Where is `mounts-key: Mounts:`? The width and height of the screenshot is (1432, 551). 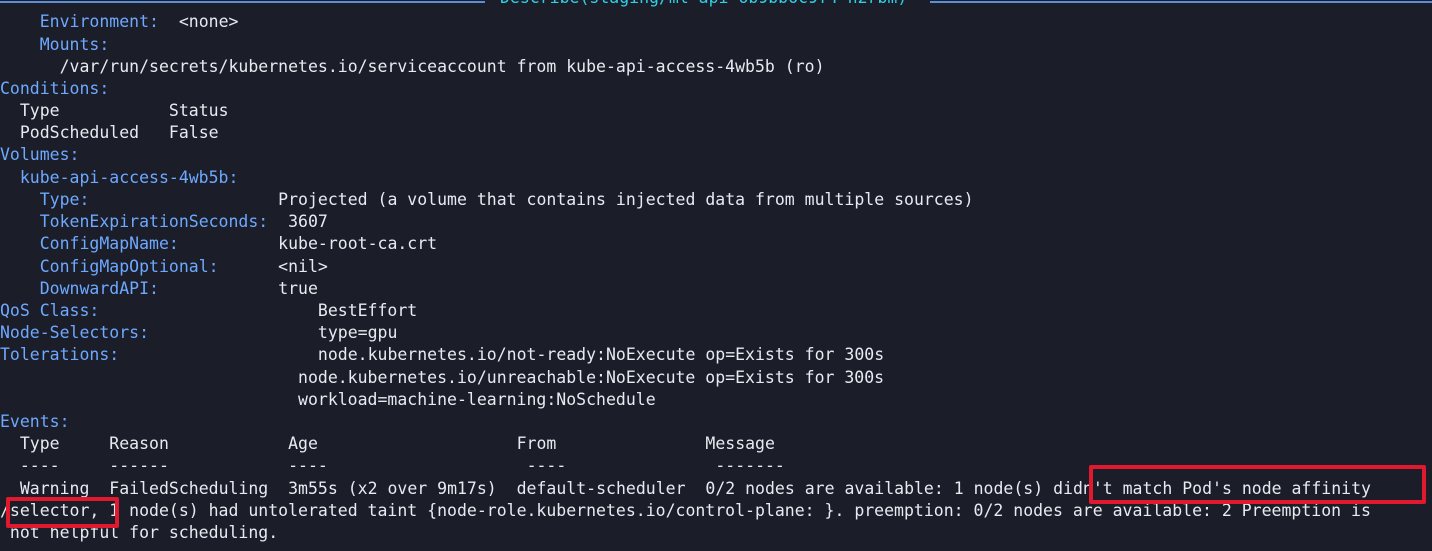
mounts-key: Mounts: is located at coordinates (74, 44).